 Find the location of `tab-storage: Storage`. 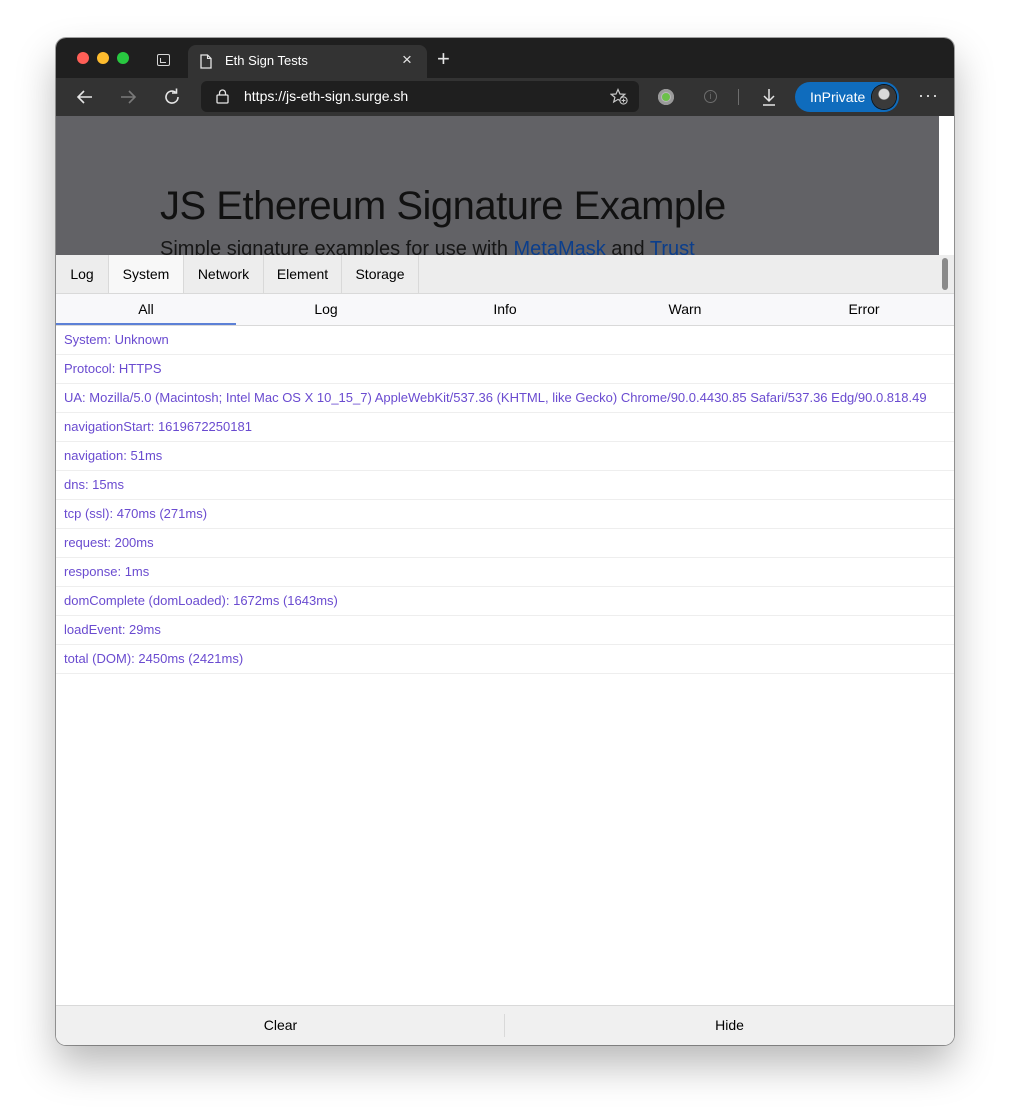

tab-storage: Storage is located at coordinates (380, 274).